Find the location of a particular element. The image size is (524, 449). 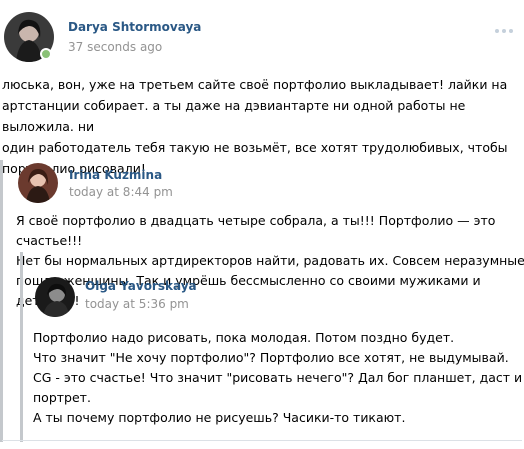

post-divider is located at coordinates (262, 440).